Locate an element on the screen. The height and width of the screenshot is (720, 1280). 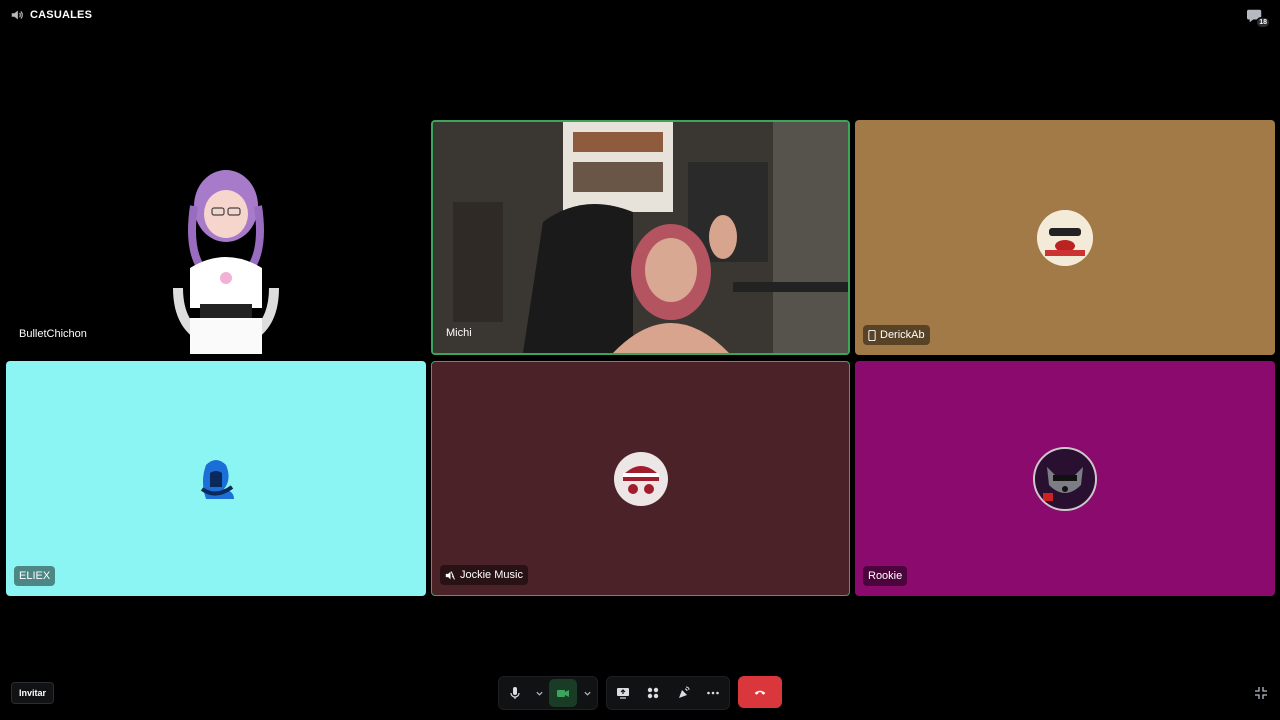
microphone-icon is located at coordinates (515, 693).